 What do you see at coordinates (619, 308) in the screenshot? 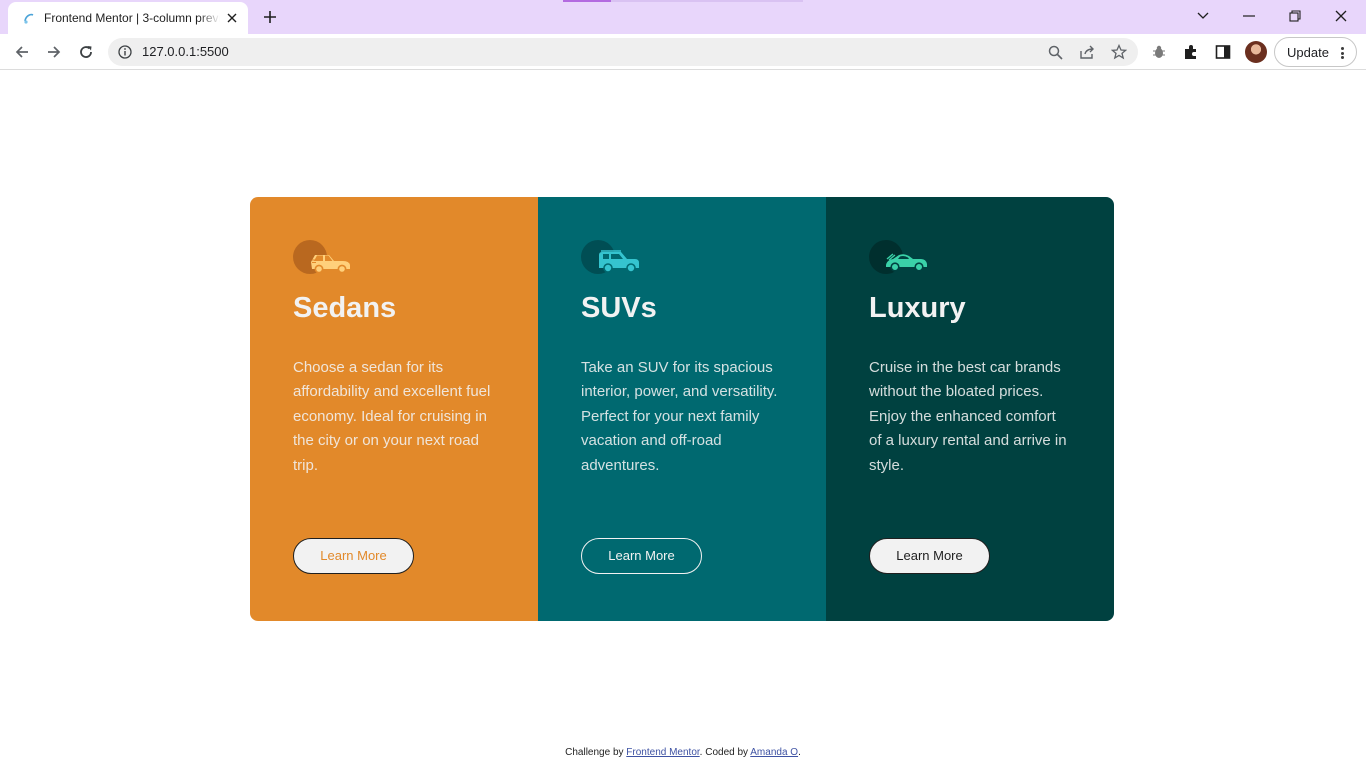
I see `card-title: SUVs` at bounding box center [619, 308].